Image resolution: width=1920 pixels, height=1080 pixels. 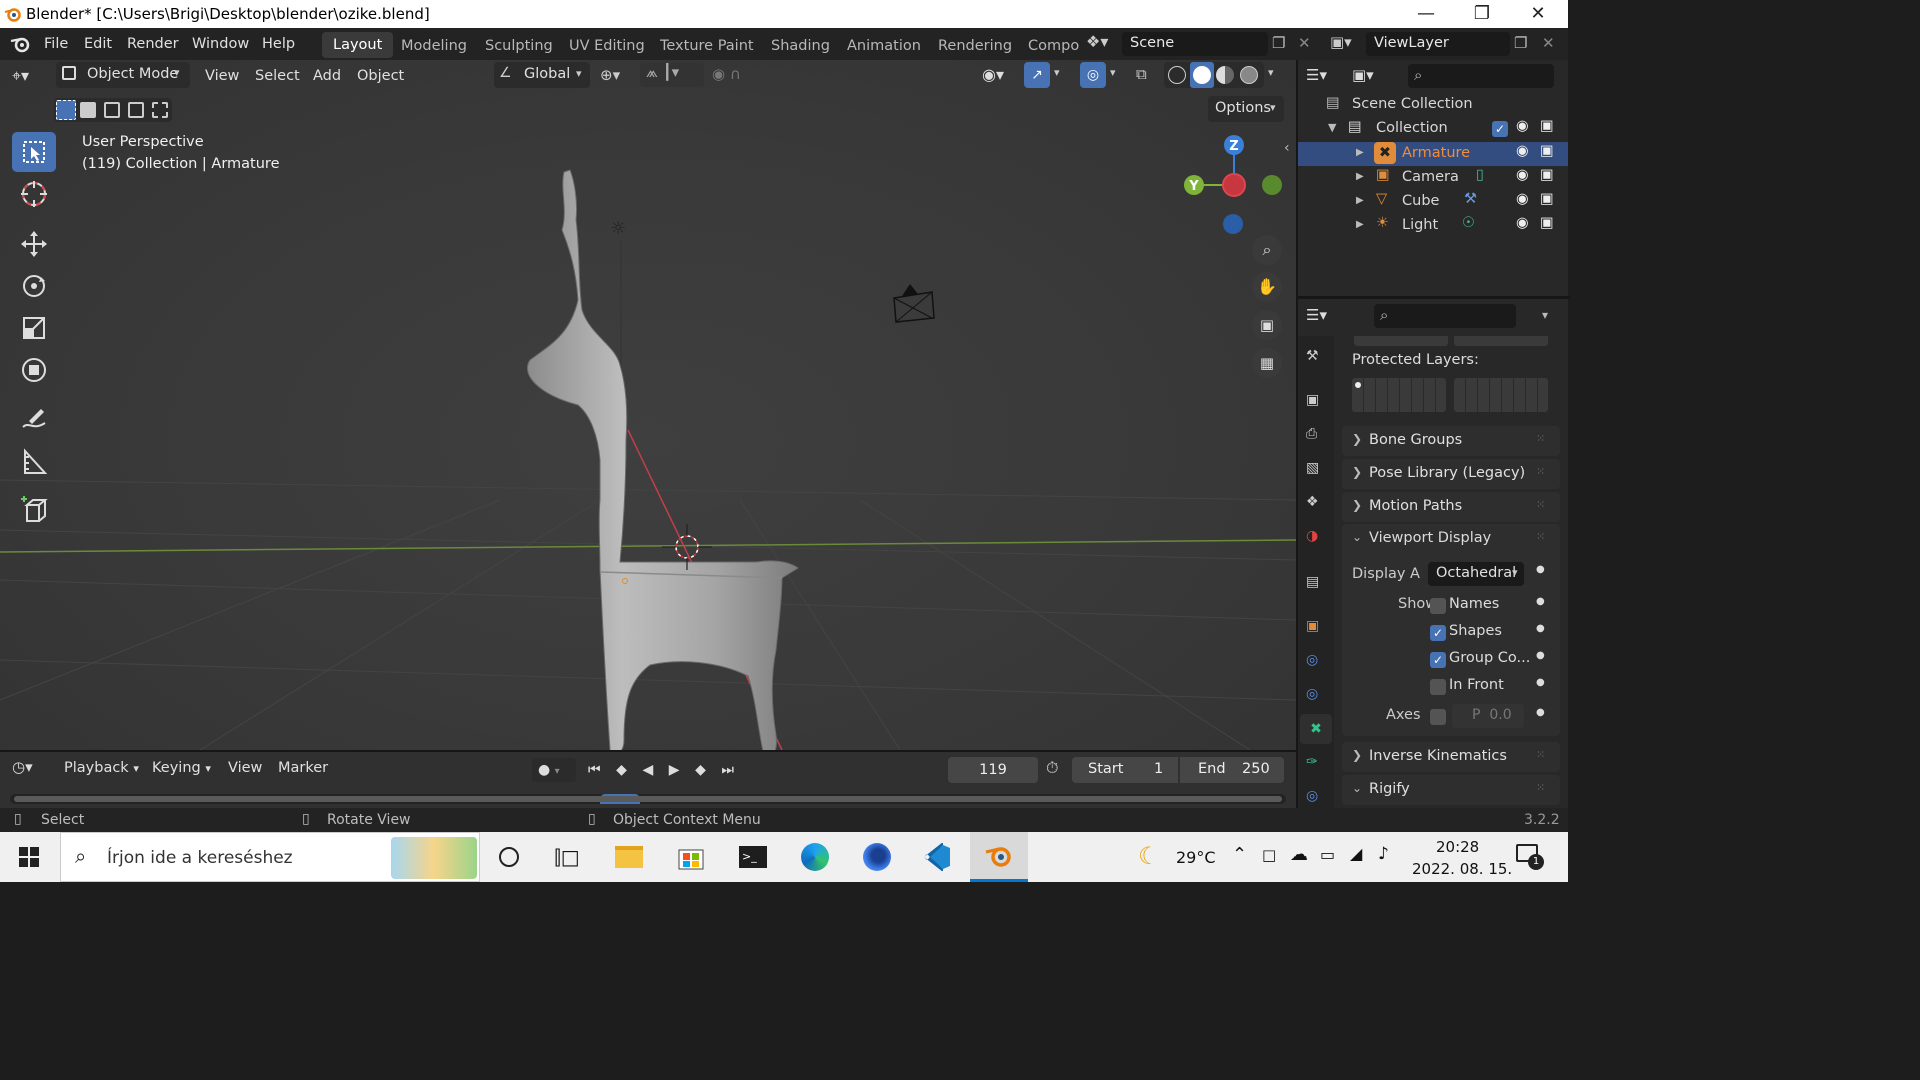 I want to click on viewport-display-header: ⌄ Viewport Display ⁙, so click(x=1451, y=539).